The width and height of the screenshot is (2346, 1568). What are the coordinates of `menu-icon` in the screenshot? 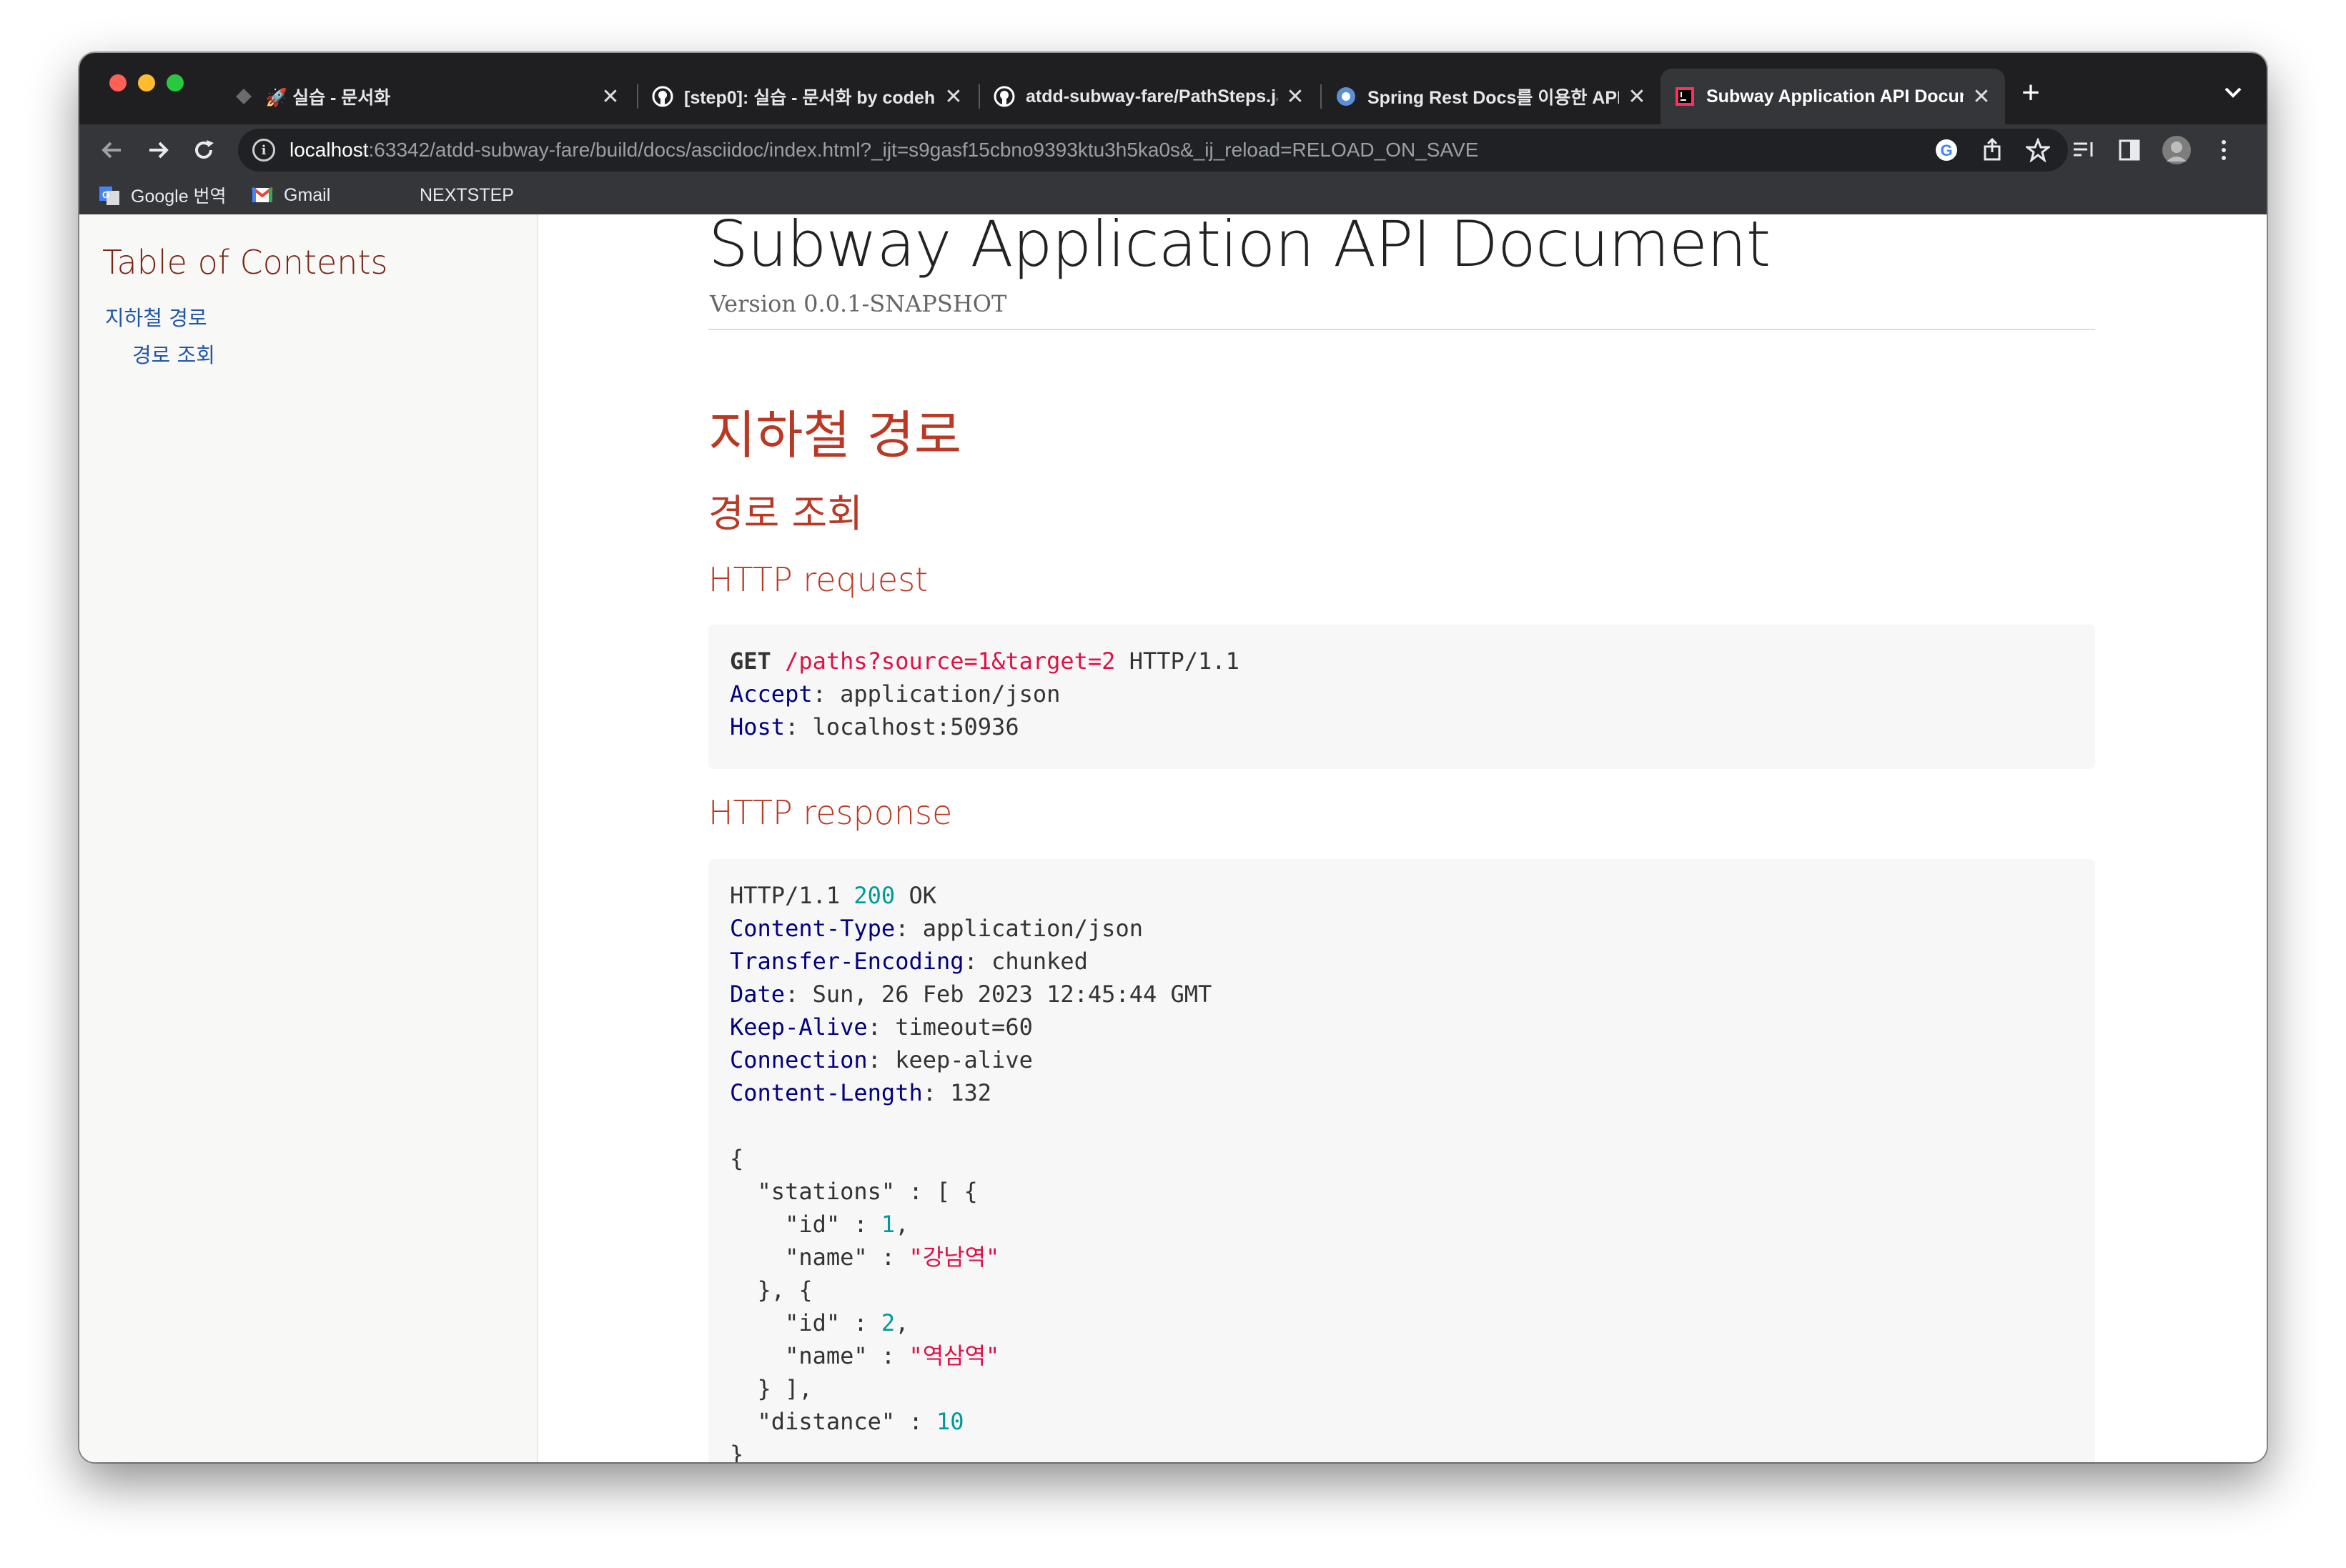 It's located at (2224, 150).